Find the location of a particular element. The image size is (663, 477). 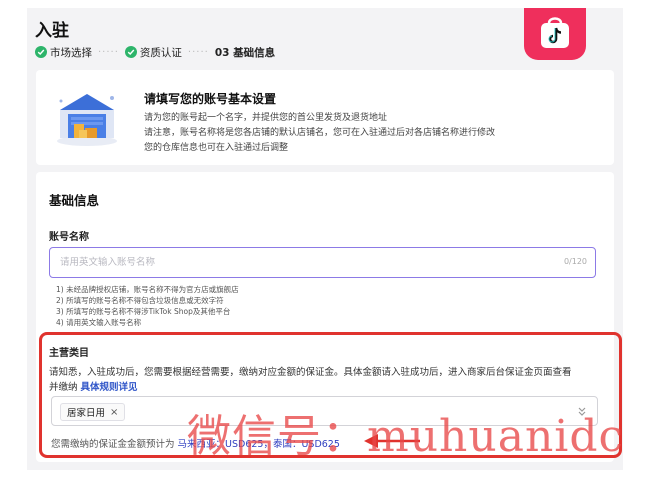

progress-steps: 市场选择 ····· 资质认证 ····· 03 基础信息 is located at coordinates (155, 52).